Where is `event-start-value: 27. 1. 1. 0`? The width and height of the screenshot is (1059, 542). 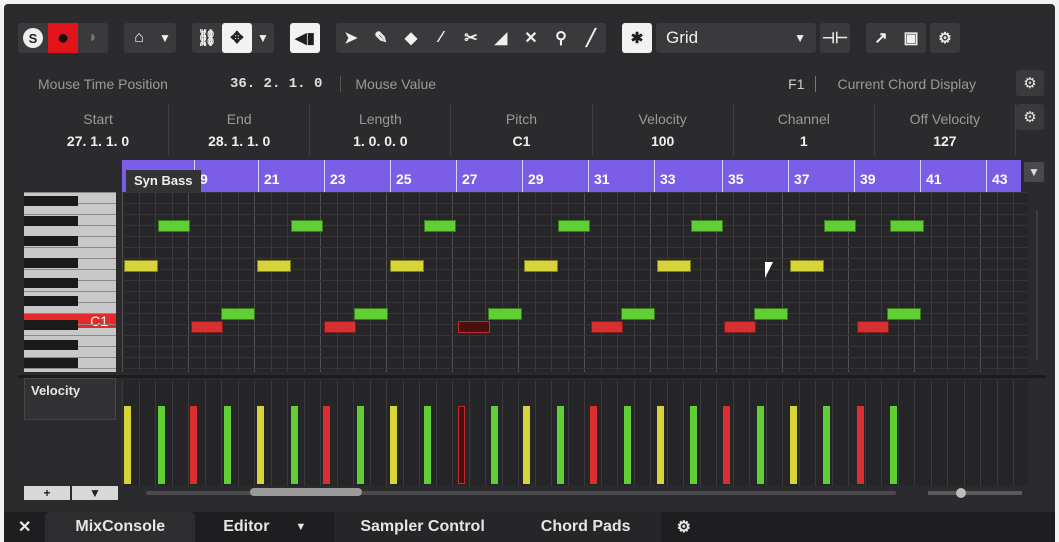 event-start-value: 27. 1. 1. 0 is located at coordinates (98, 141).